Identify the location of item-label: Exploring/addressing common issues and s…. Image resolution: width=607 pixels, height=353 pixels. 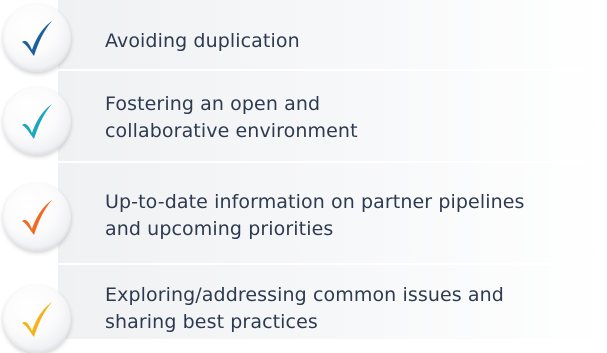
(304, 308).